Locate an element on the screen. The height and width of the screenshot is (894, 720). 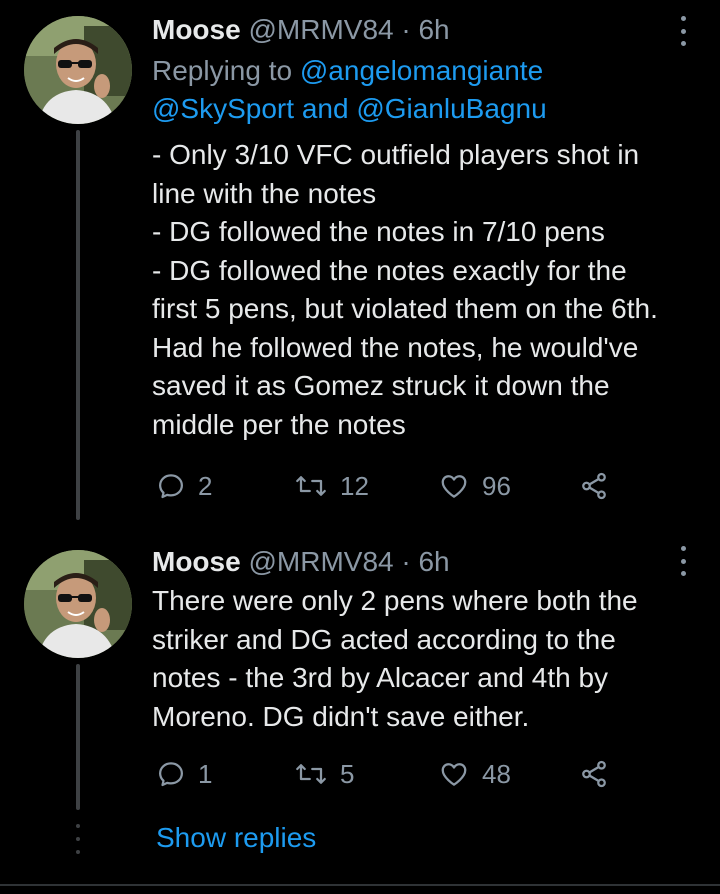
like-button: 96 is located at coordinates (474, 486).